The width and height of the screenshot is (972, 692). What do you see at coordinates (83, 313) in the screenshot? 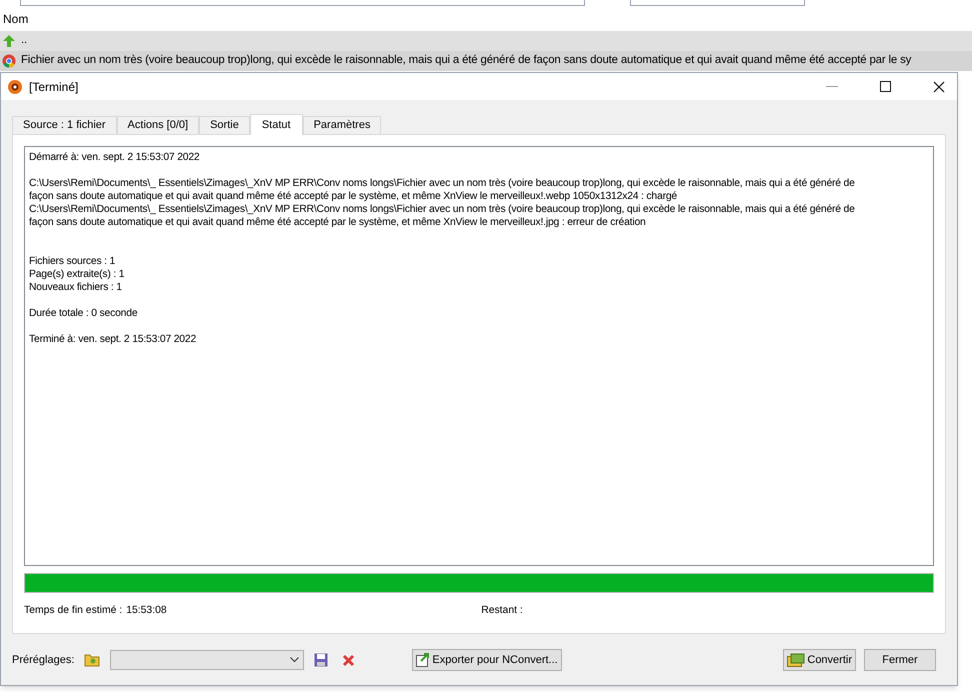
I see `log-line: Durée totale : 0 seconde` at bounding box center [83, 313].